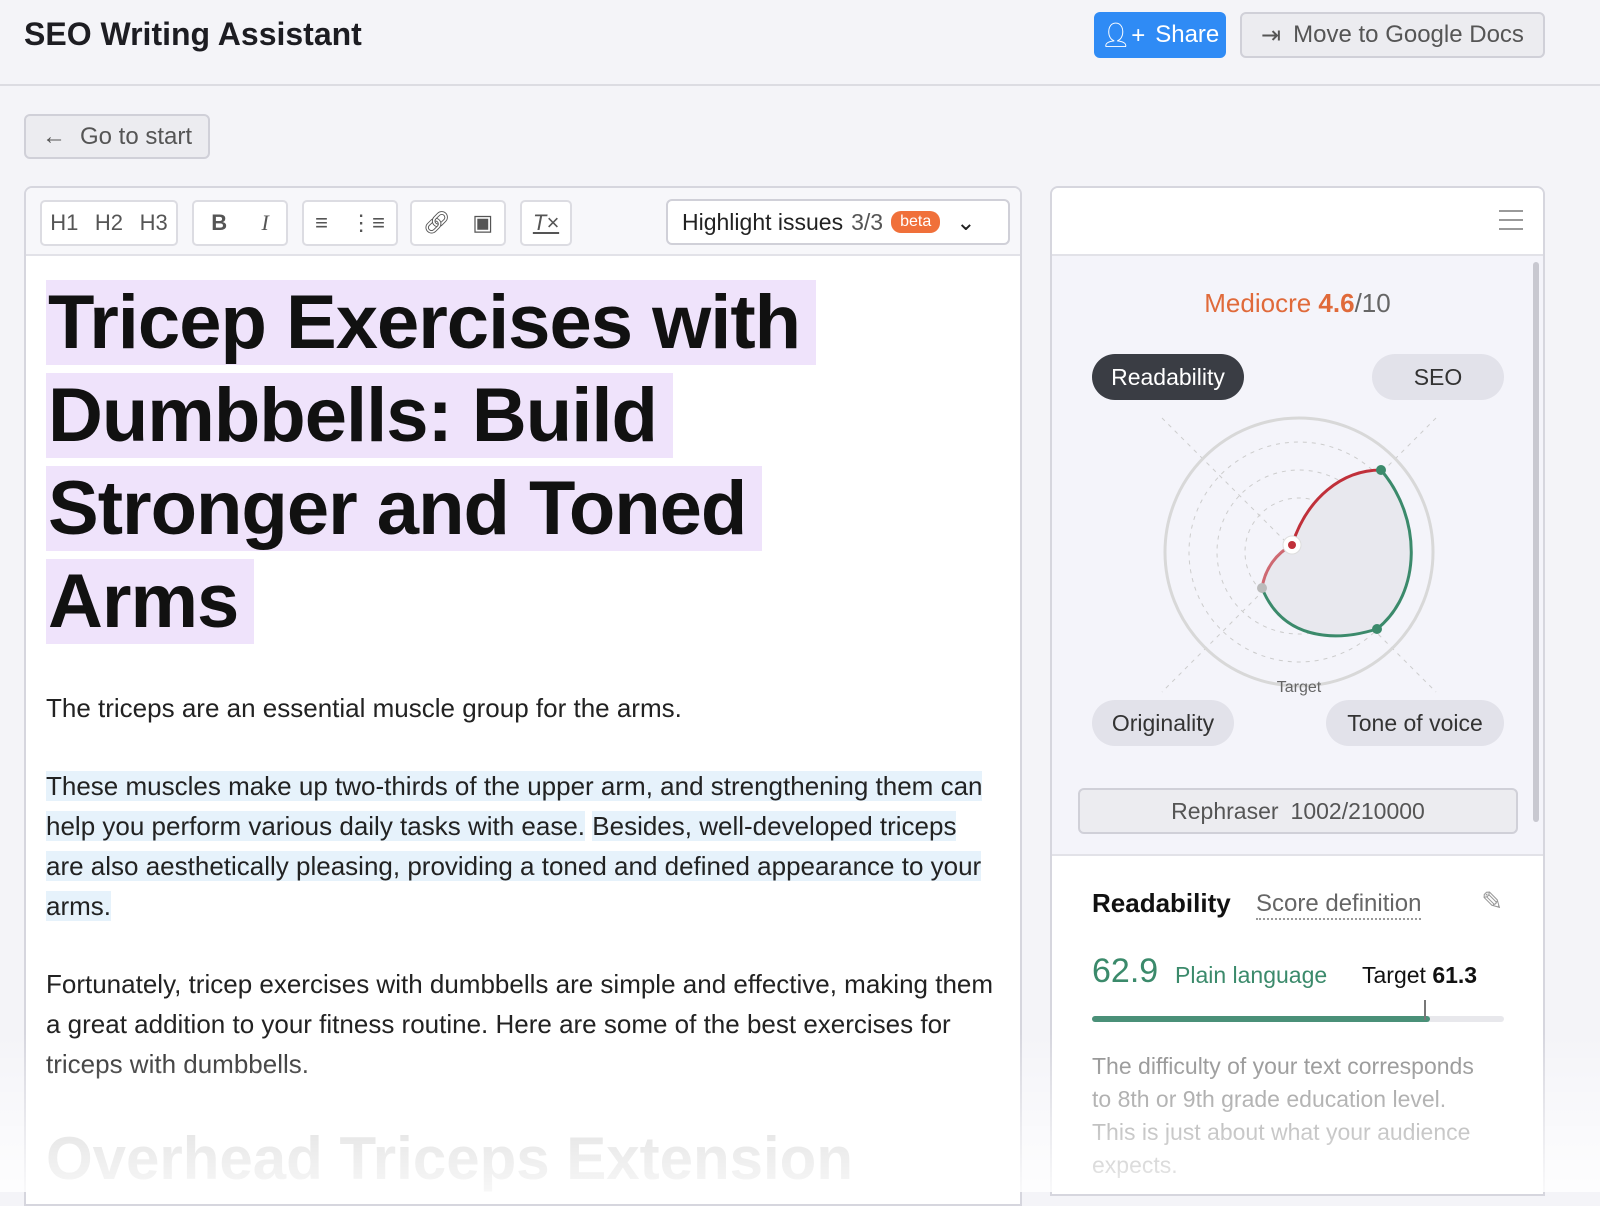  Describe the element at coordinates (1225, 810) in the screenshot. I see `rephraser-label: Rephraser` at that location.